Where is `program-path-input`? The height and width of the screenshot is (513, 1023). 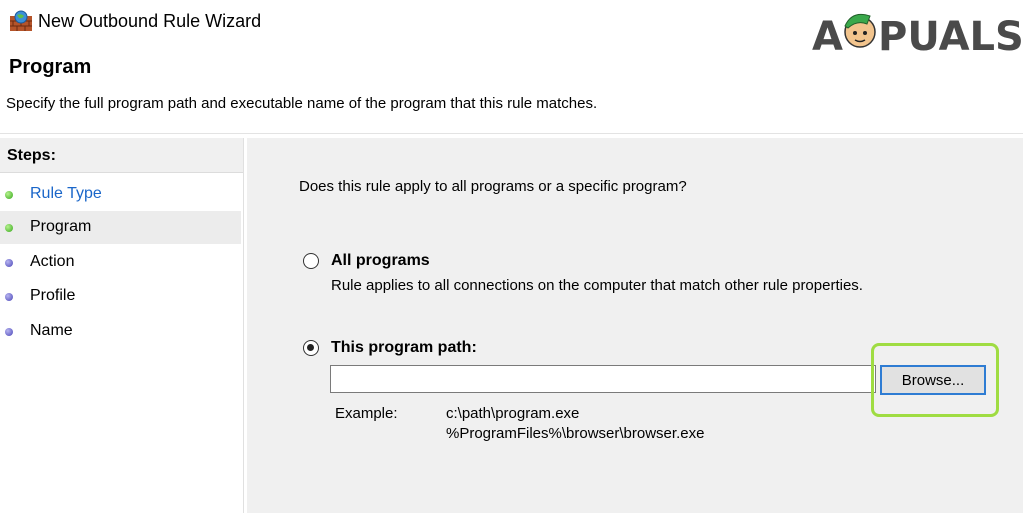
program-path-input is located at coordinates (603, 379).